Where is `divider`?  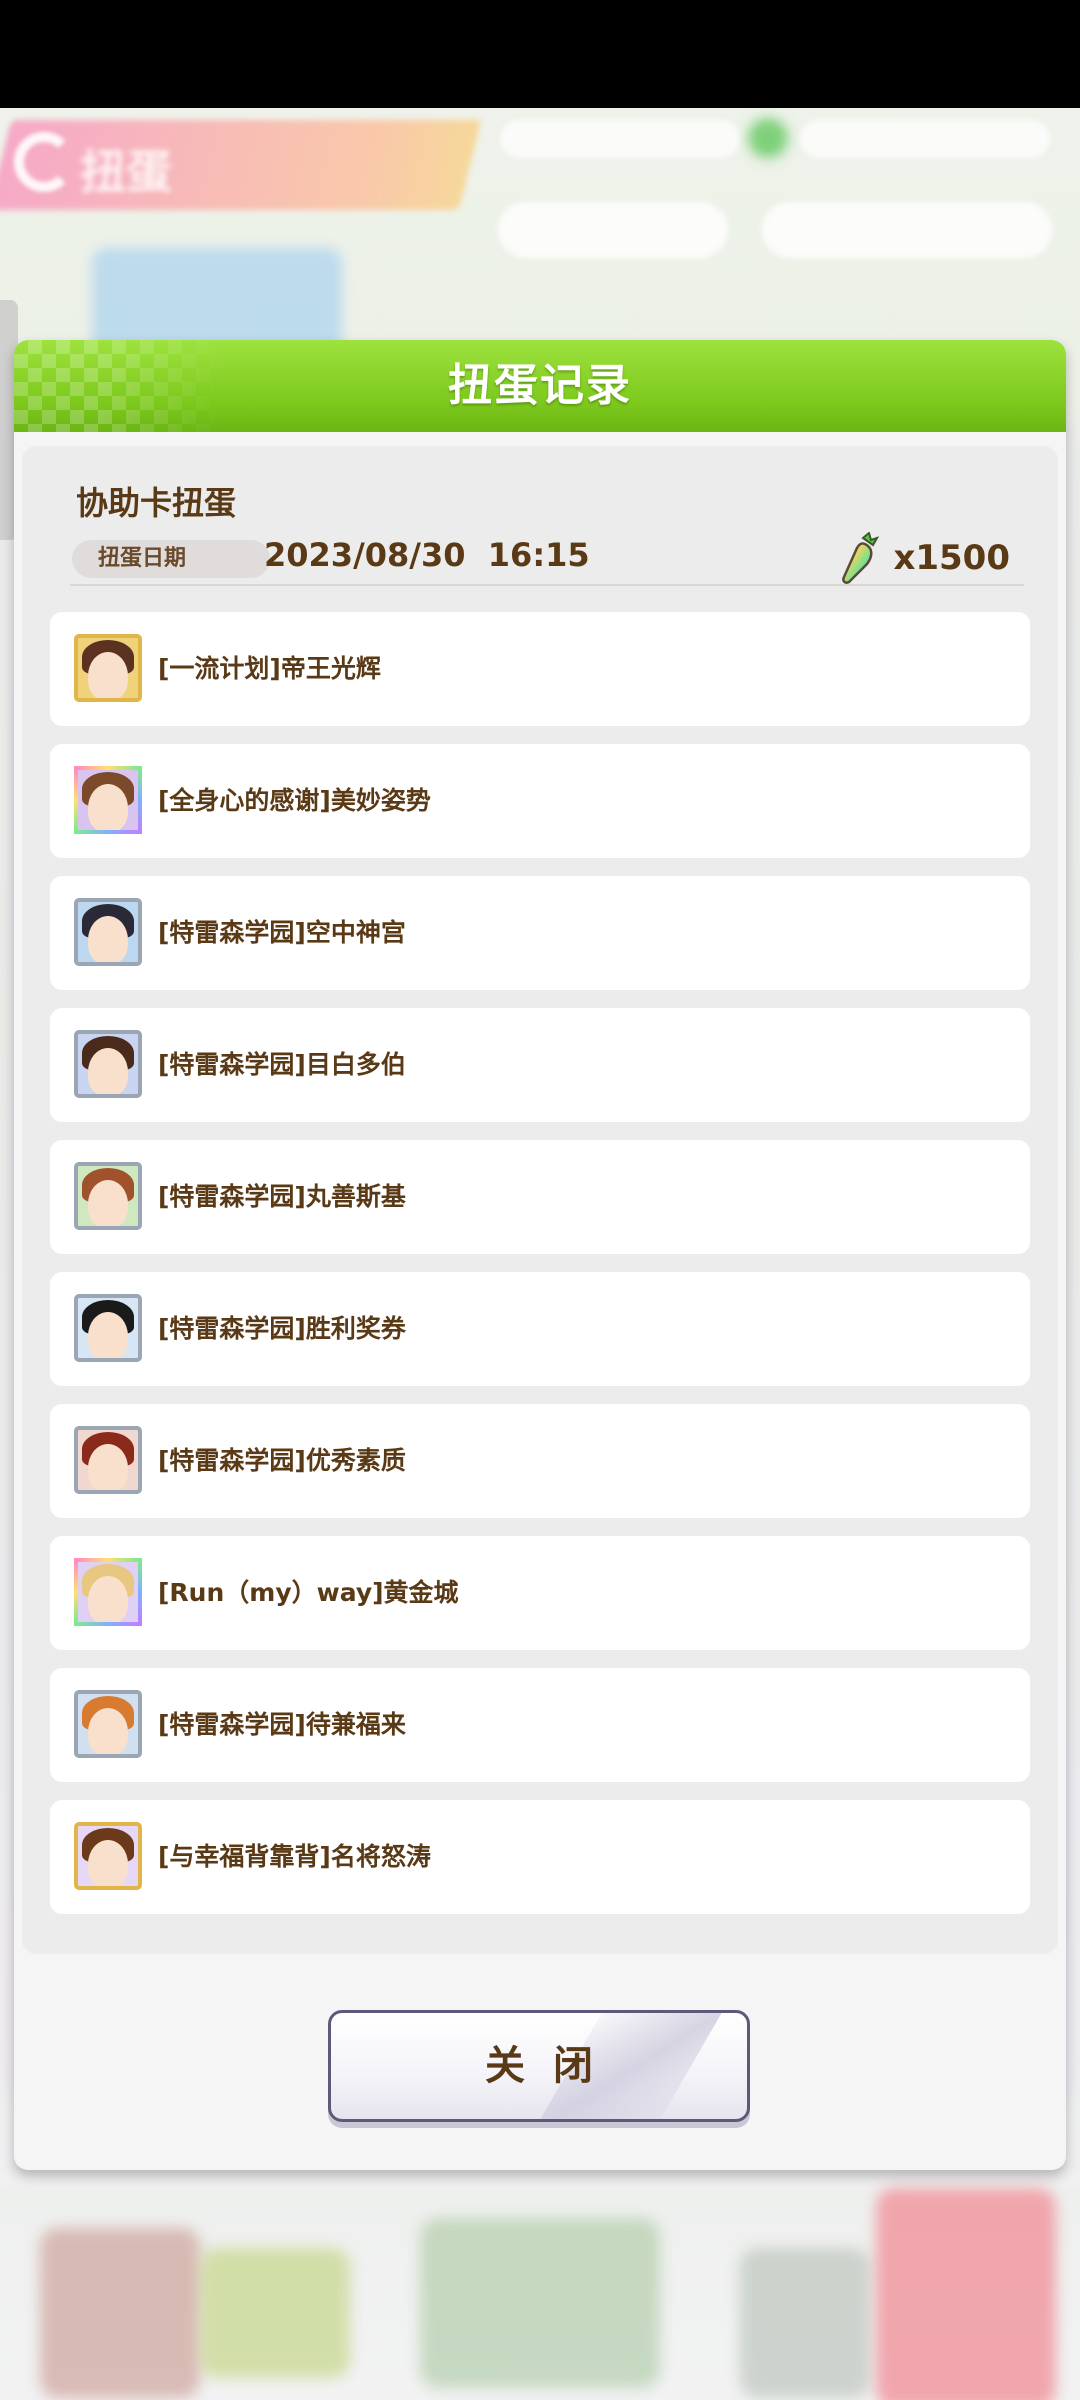
divider is located at coordinates (547, 585).